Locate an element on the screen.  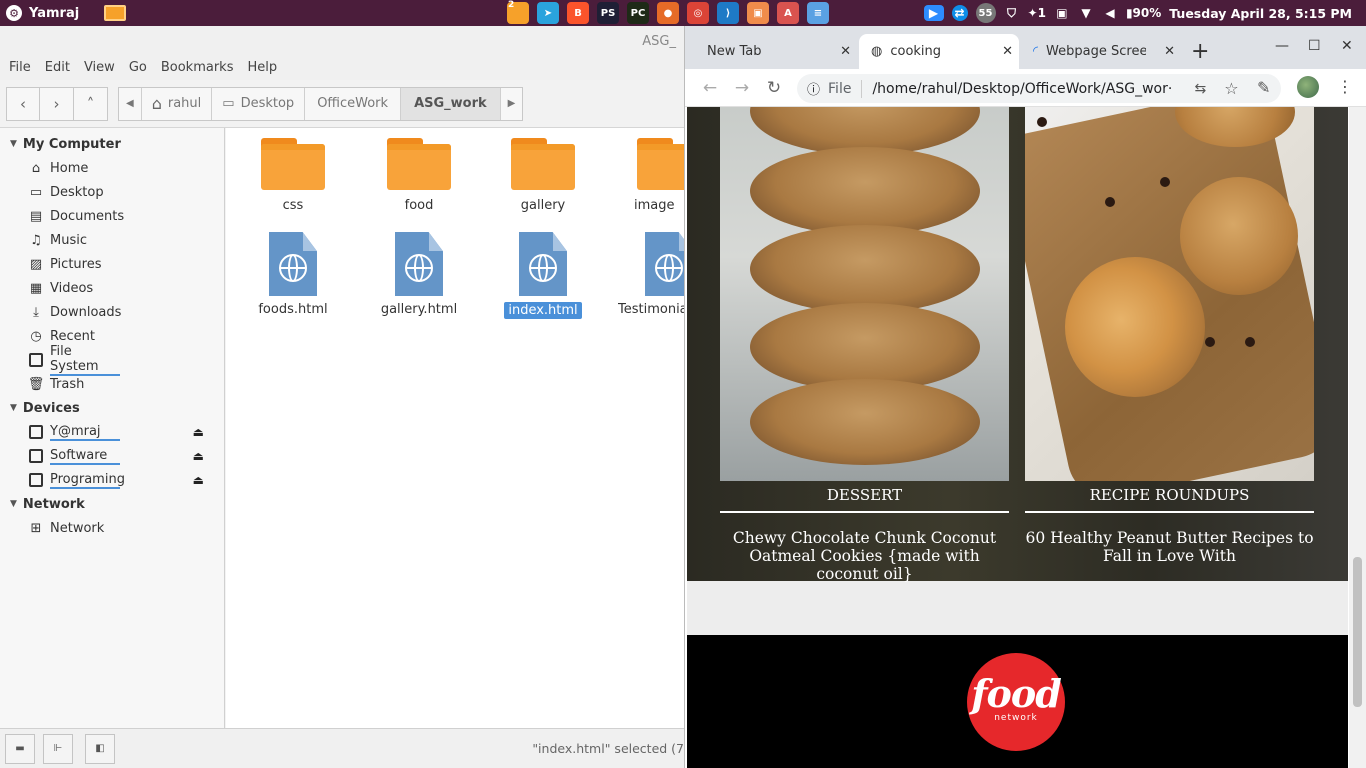
teamviewer-icon: ⇄ is located at coordinates (959, 13).